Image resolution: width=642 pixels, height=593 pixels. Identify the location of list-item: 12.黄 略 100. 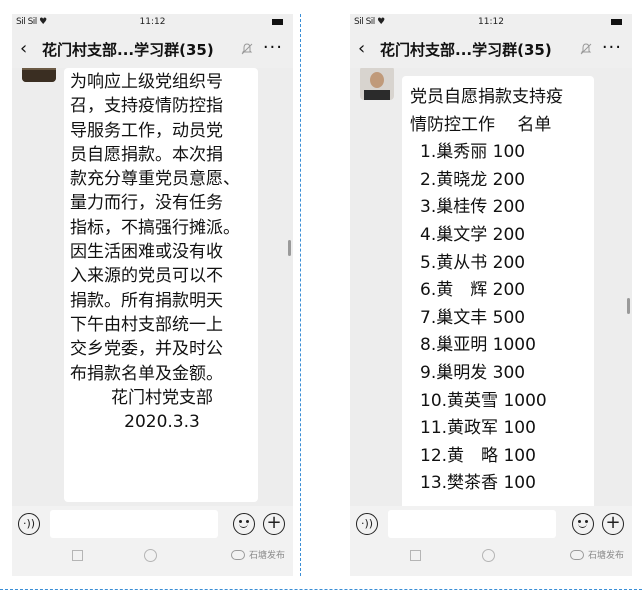
(478, 455).